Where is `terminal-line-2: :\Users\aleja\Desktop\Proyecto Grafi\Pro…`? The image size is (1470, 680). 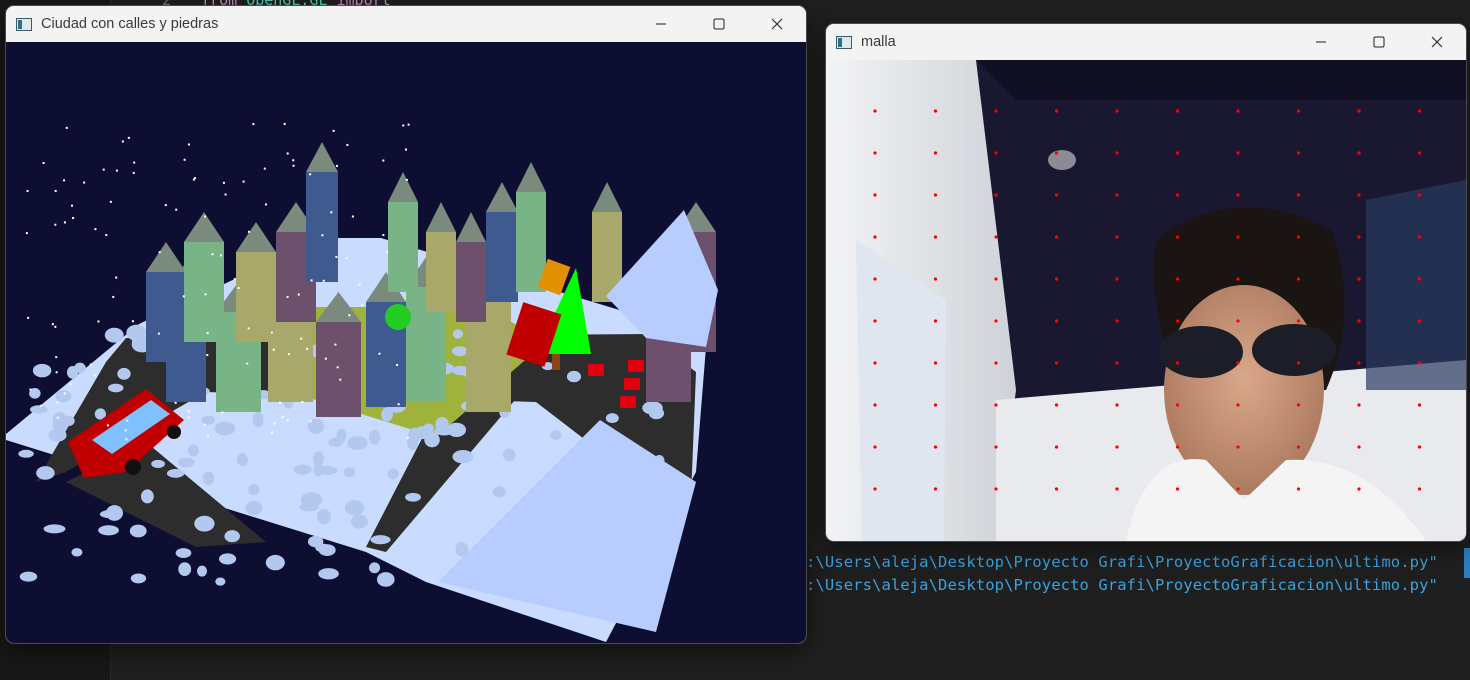 terminal-line-2: :\Users\aleja\Desktop\Proyecto Grafi\Pro… is located at coordinates (1122, 585).